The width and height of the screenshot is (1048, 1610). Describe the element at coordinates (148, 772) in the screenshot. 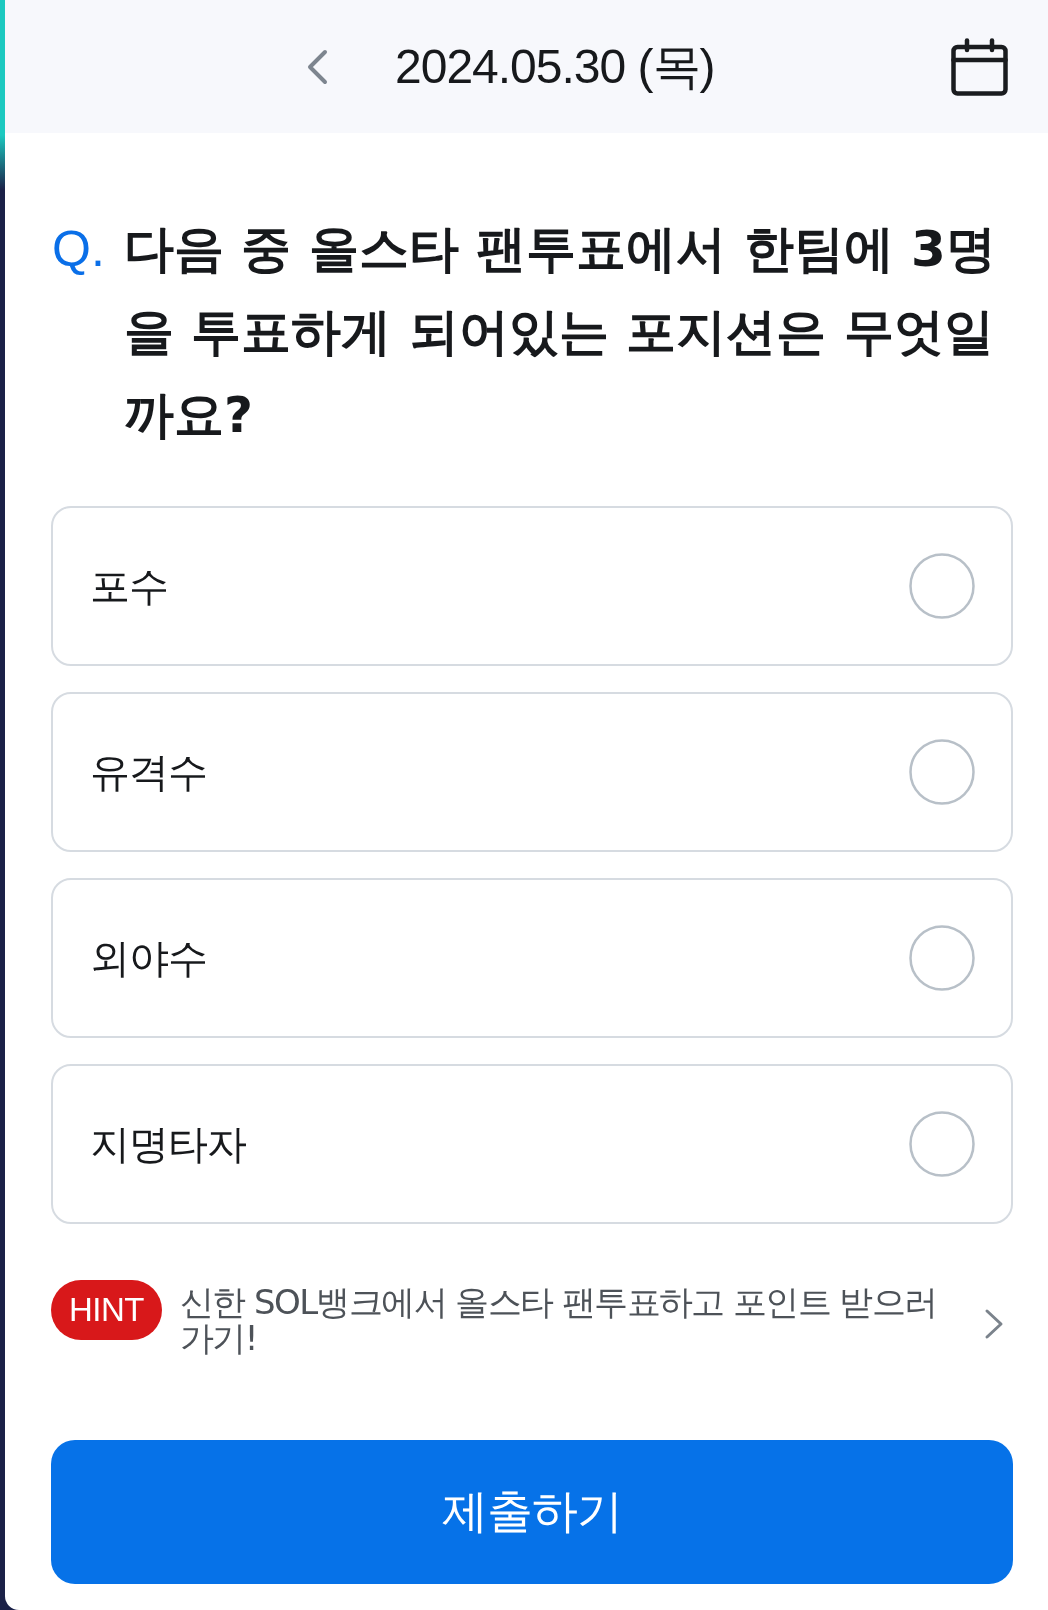

I see `option-label: 유격수` at that location.